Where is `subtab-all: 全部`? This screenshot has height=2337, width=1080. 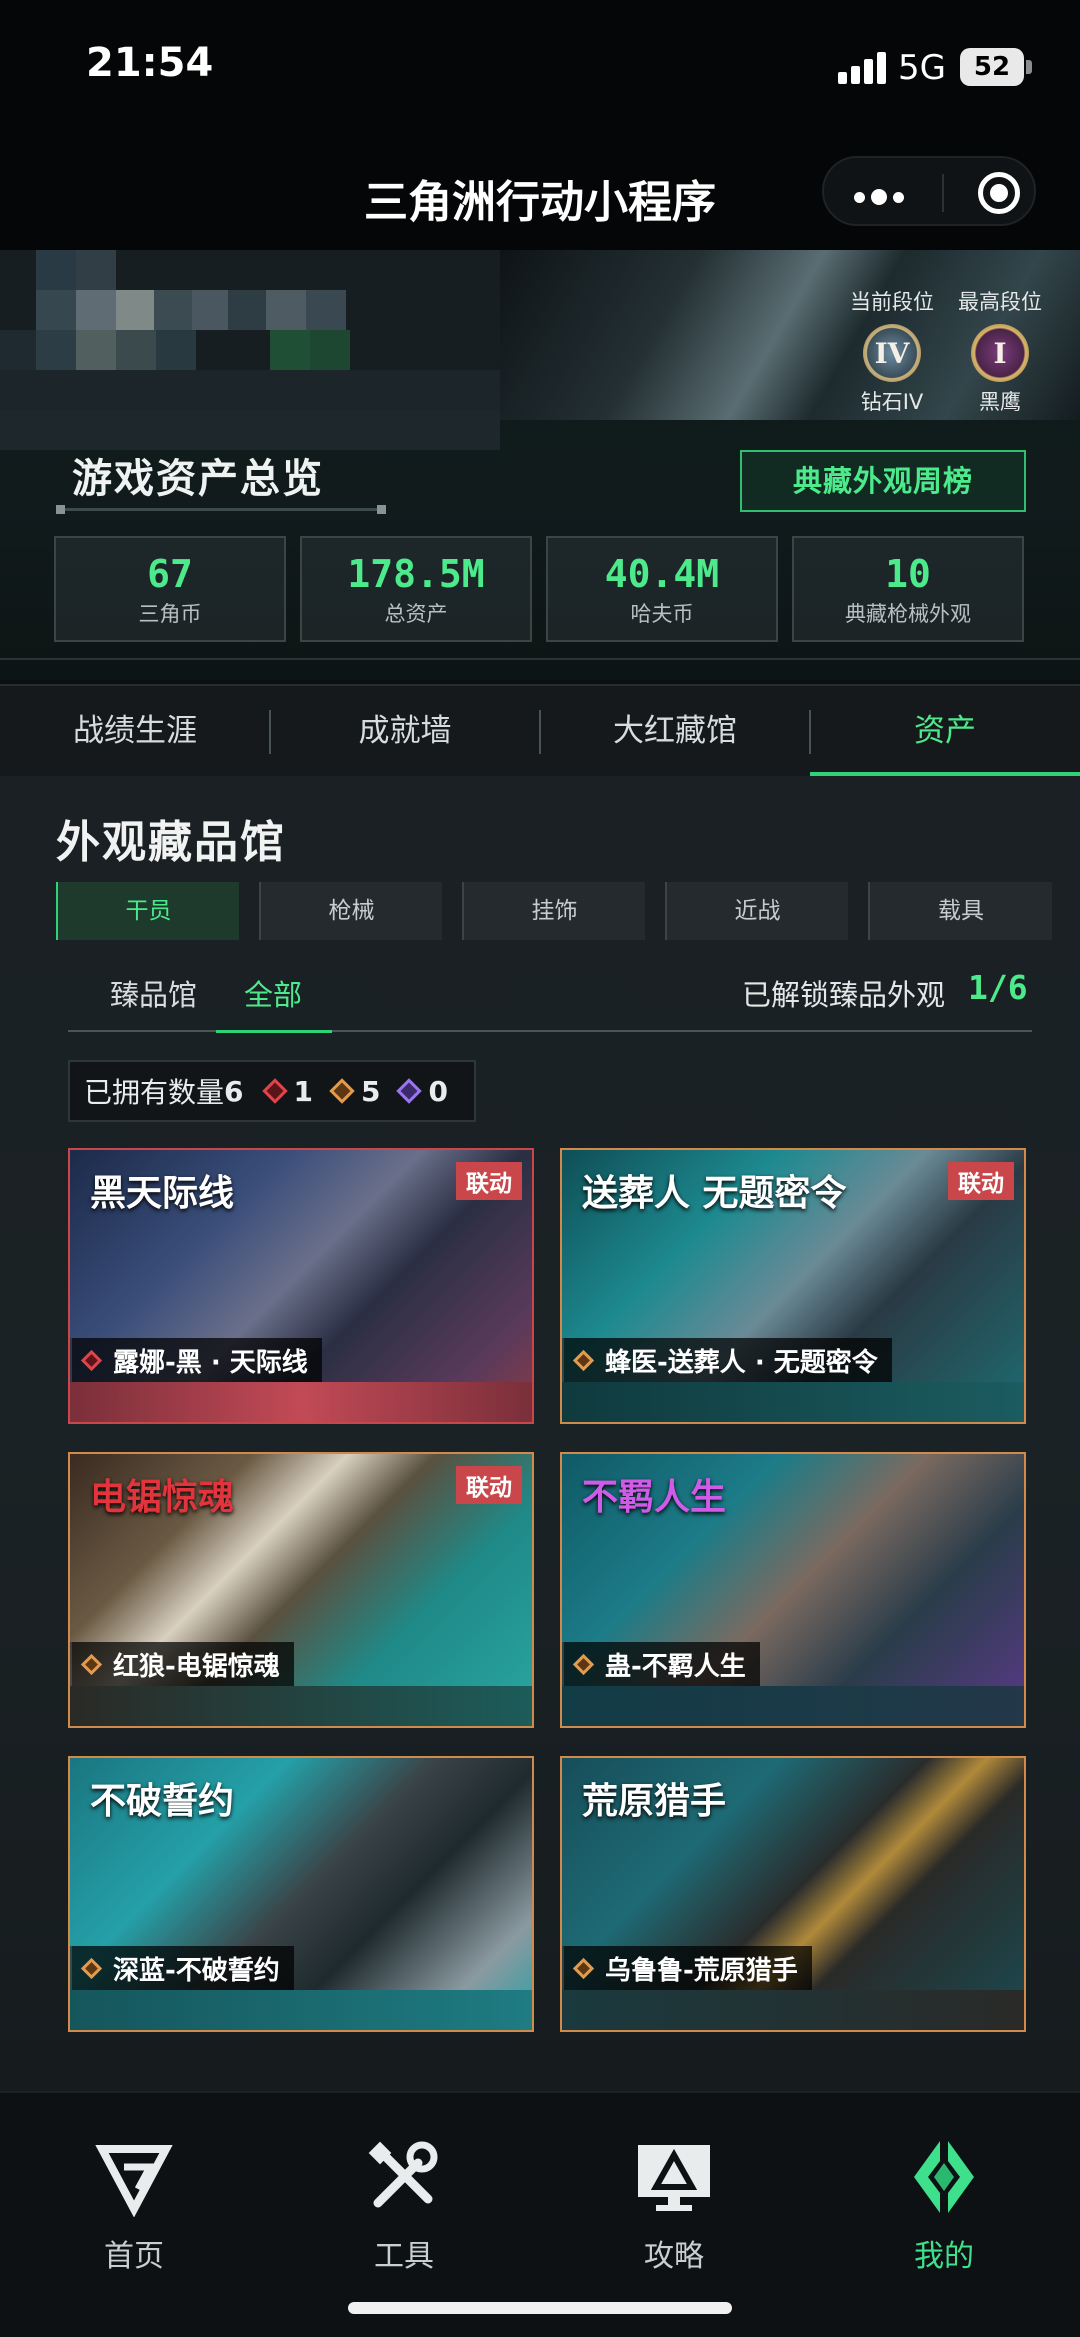
subtab-all: 全部 is located at coordinates (273, 993).